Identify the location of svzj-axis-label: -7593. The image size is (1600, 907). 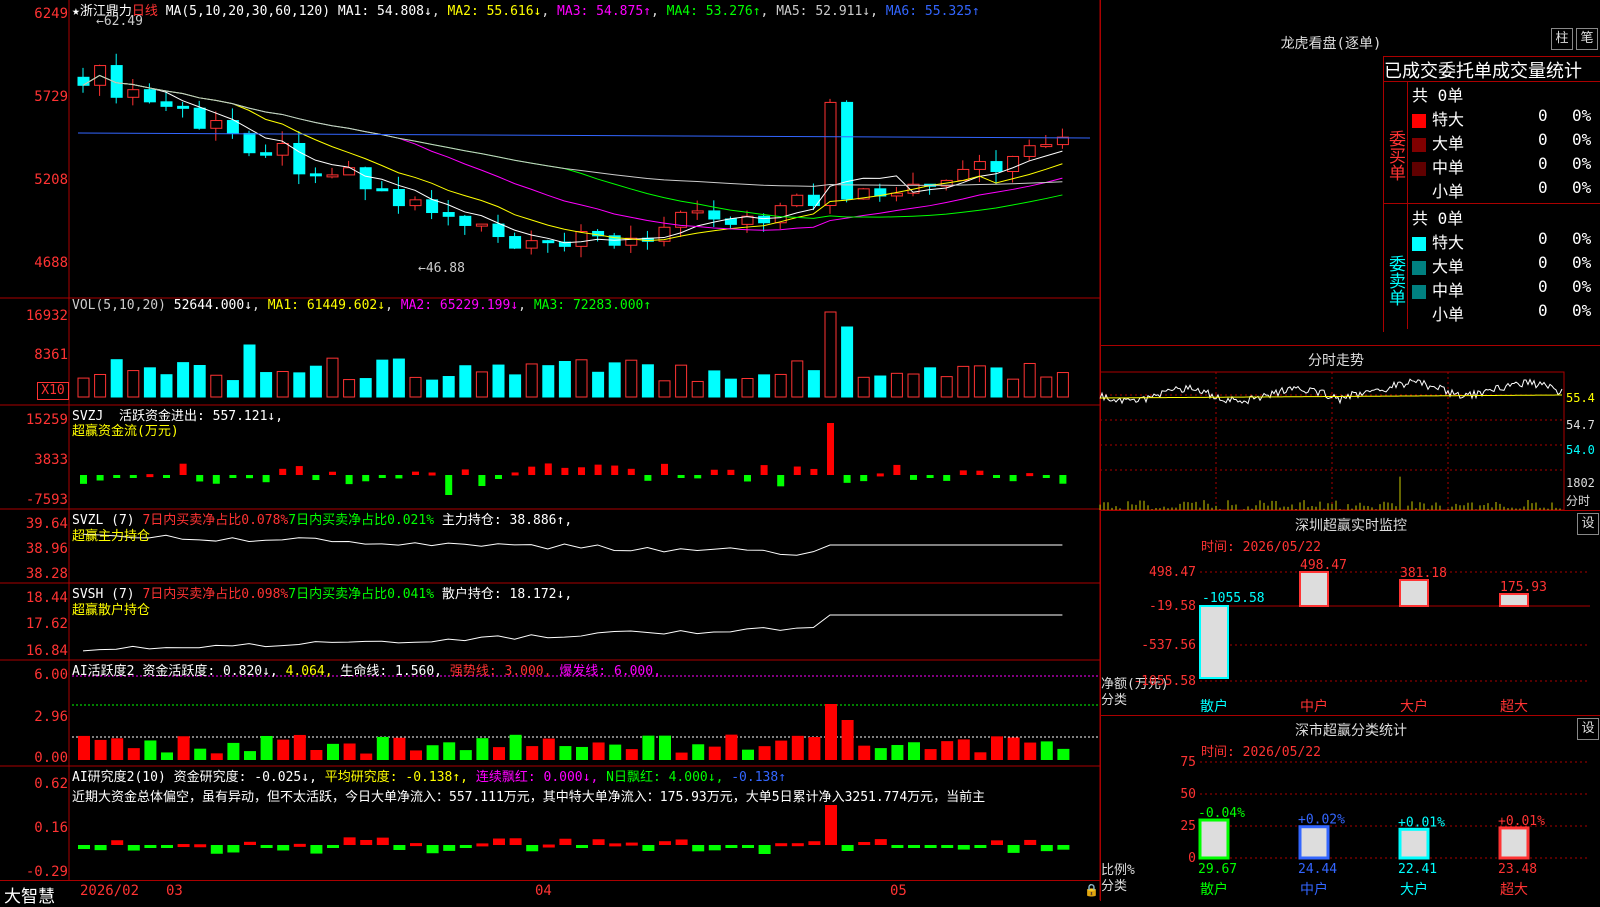
(46, 500).